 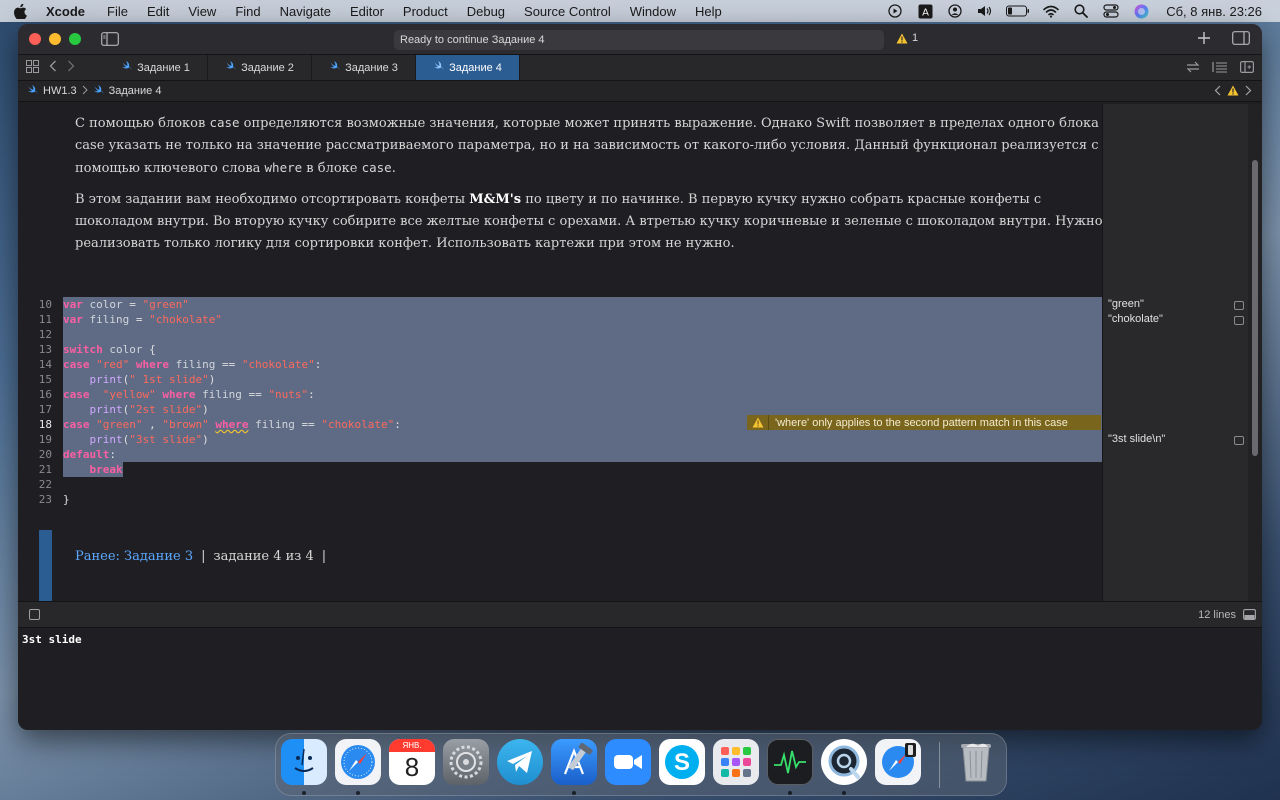 I want to click on menu-editor: Editor, so click(x=367, y=11).